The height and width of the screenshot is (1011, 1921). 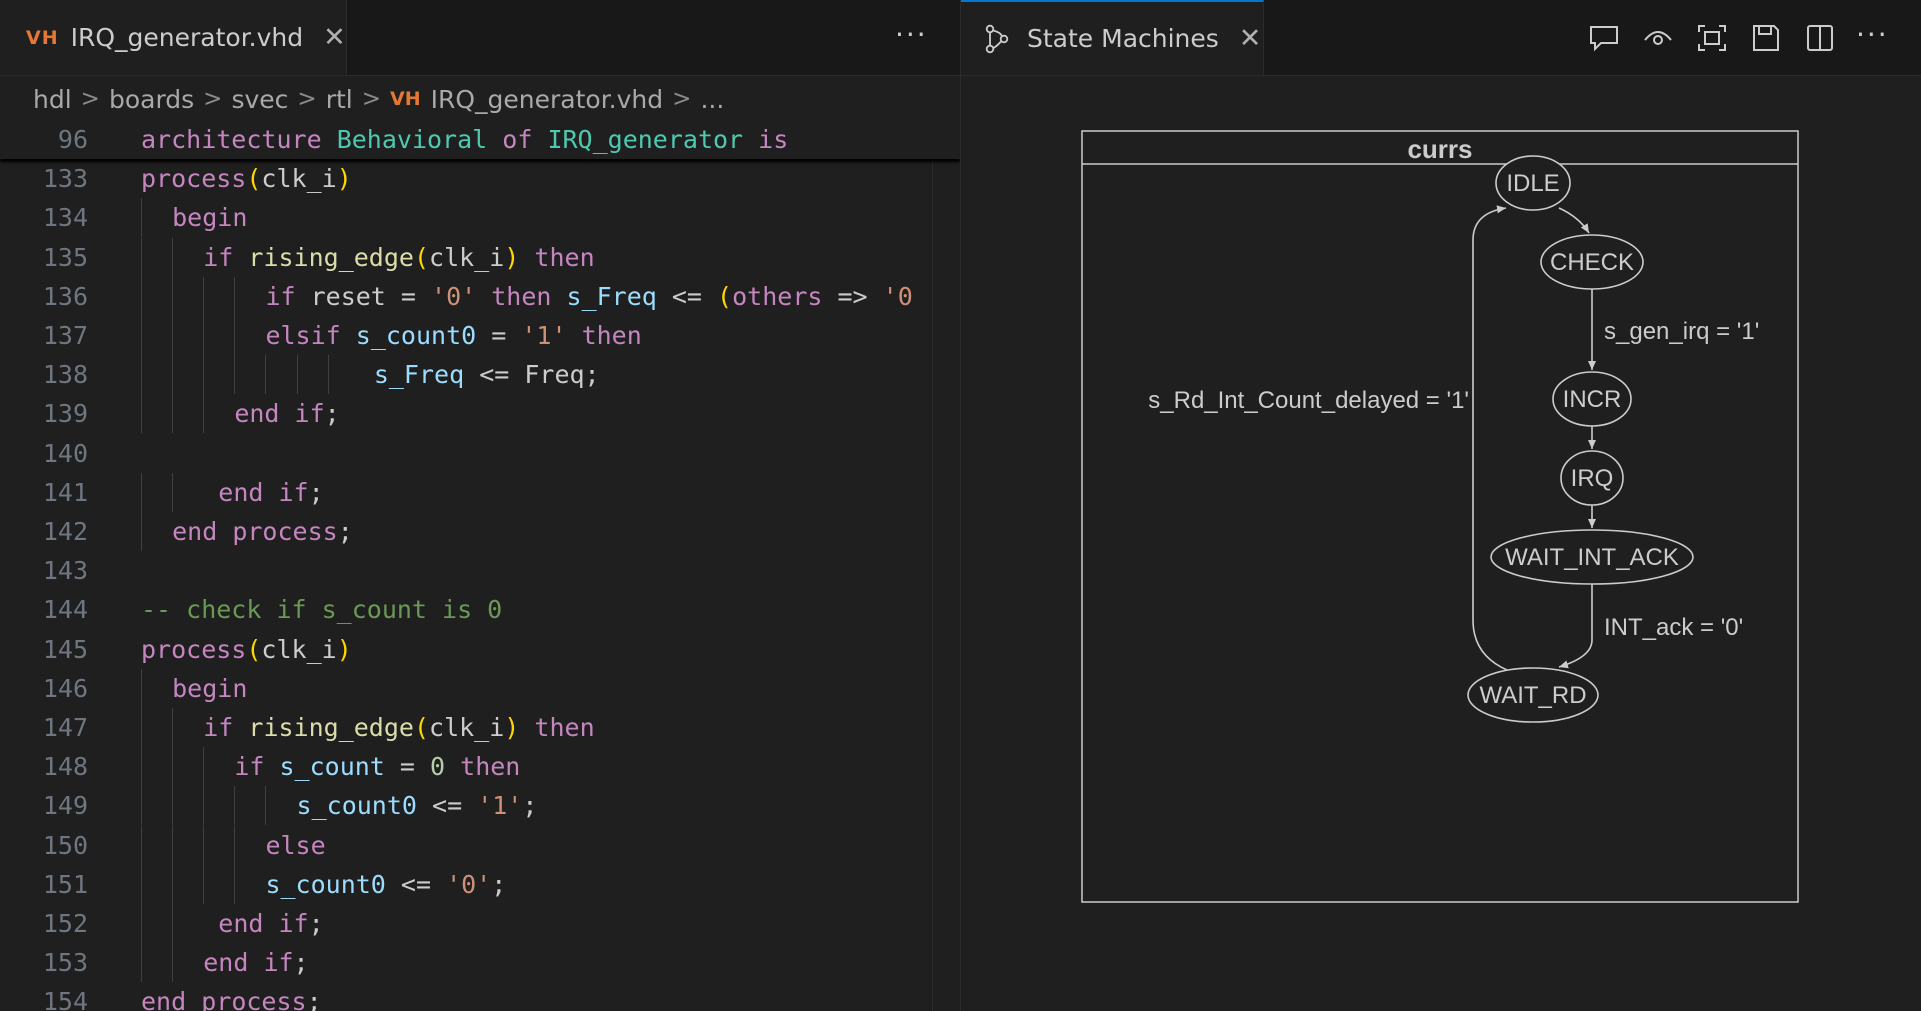 I want to click on editor-tab-irq-generator: VH IRQ_generator.vhd ✕, so click(x=173, y=37).